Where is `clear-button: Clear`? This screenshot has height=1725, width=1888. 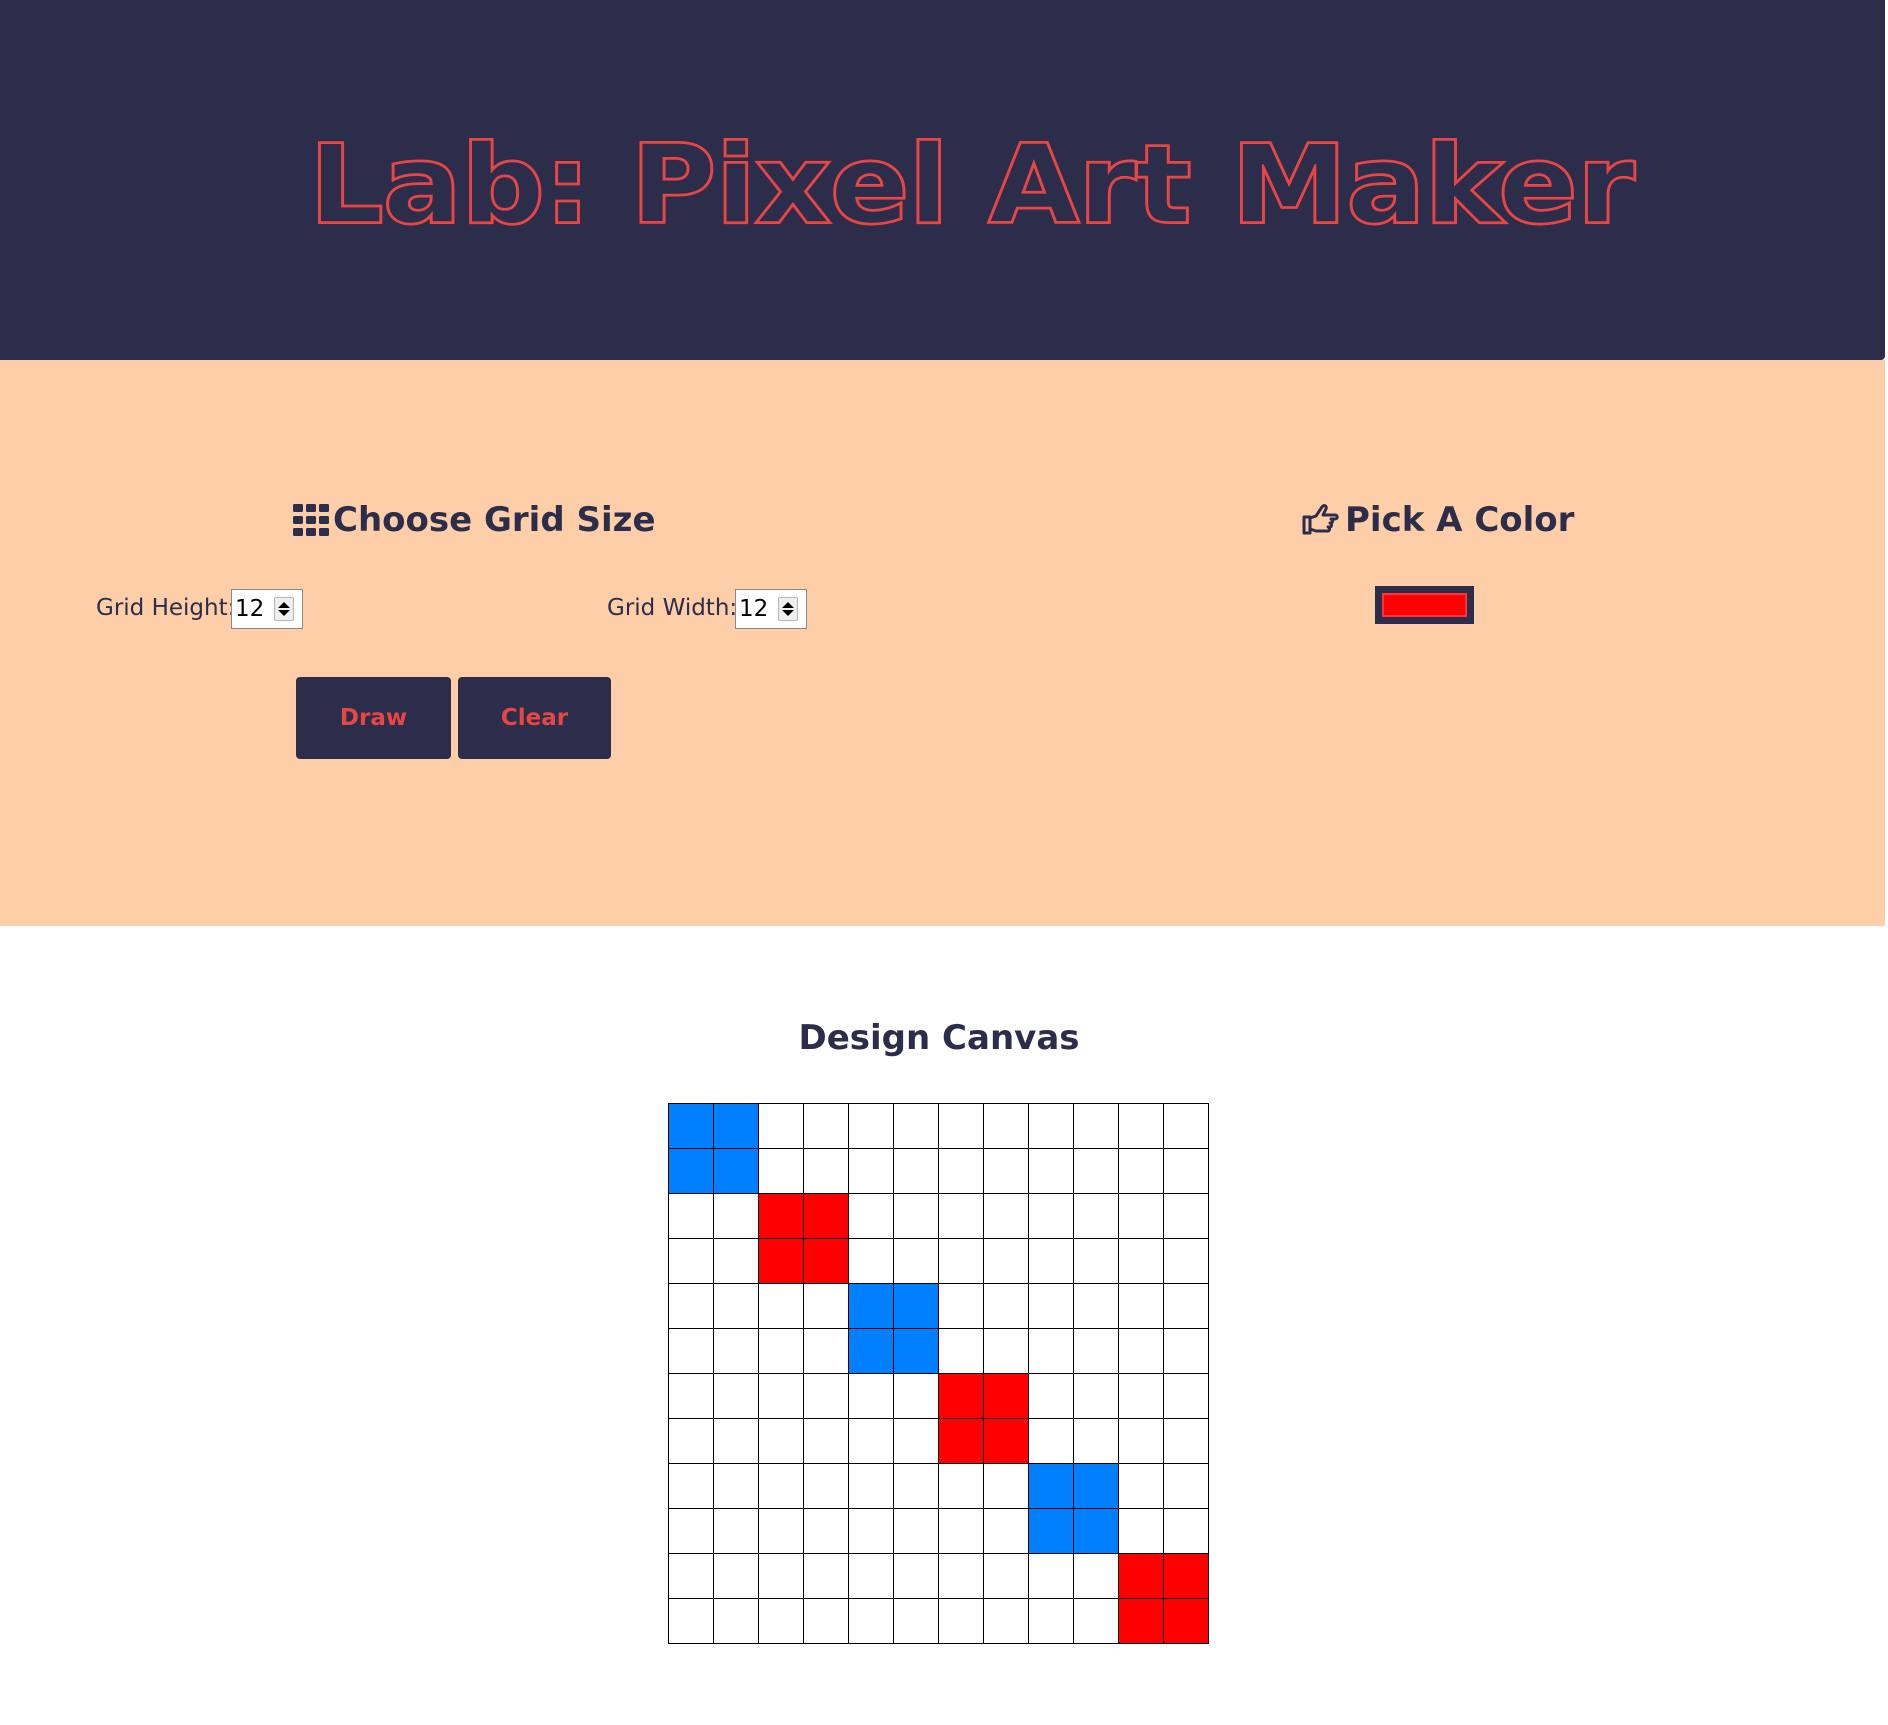
clear-button: Clear is located at coordinates (534, 718).